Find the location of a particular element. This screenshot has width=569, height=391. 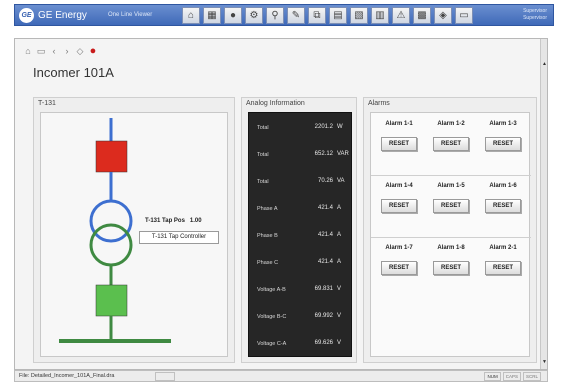

alarm-label: Alarm 1-7 is located at coordinates (399, 248).